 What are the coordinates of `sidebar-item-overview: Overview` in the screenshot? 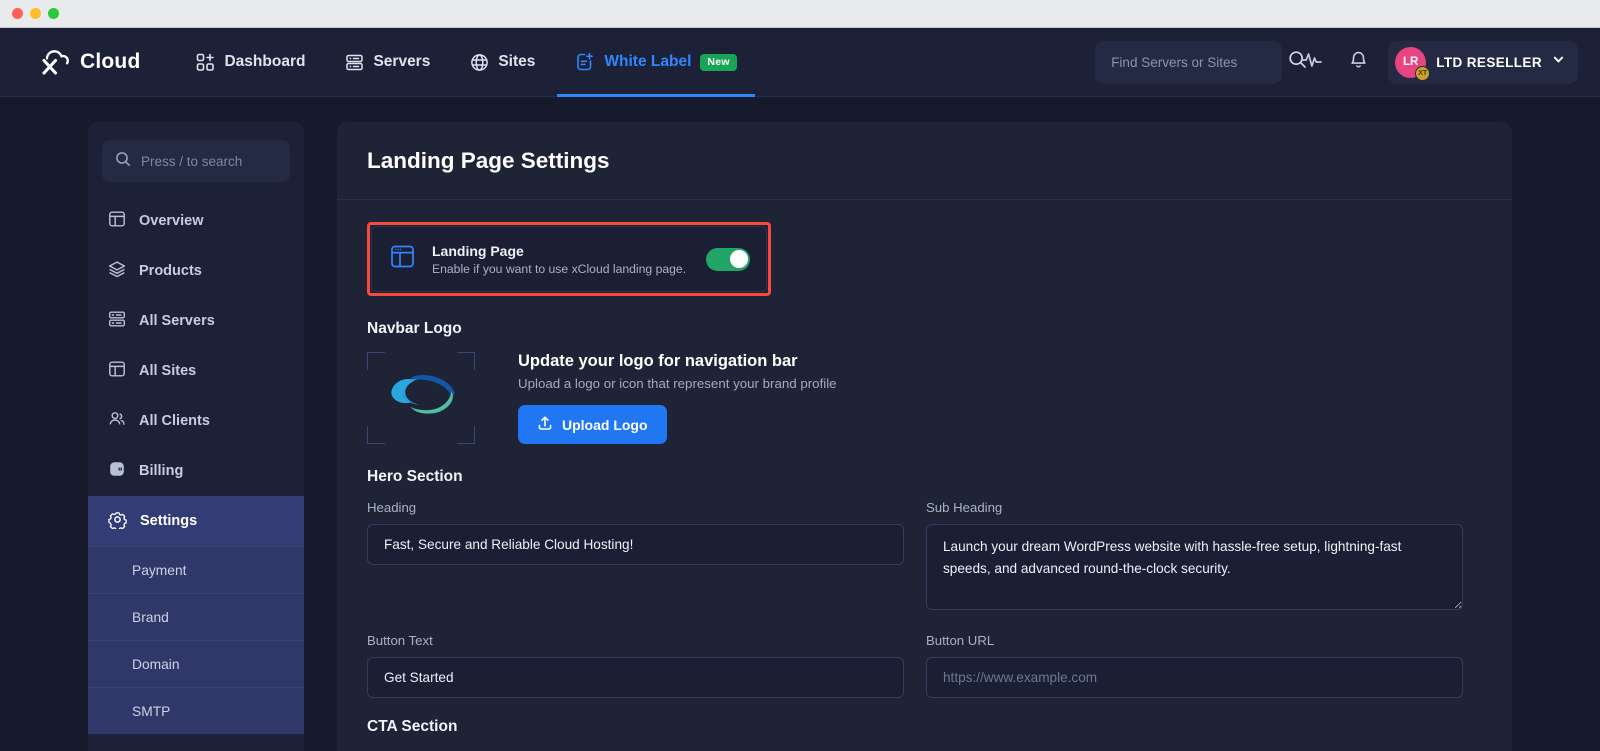 It's located at (196, 221).